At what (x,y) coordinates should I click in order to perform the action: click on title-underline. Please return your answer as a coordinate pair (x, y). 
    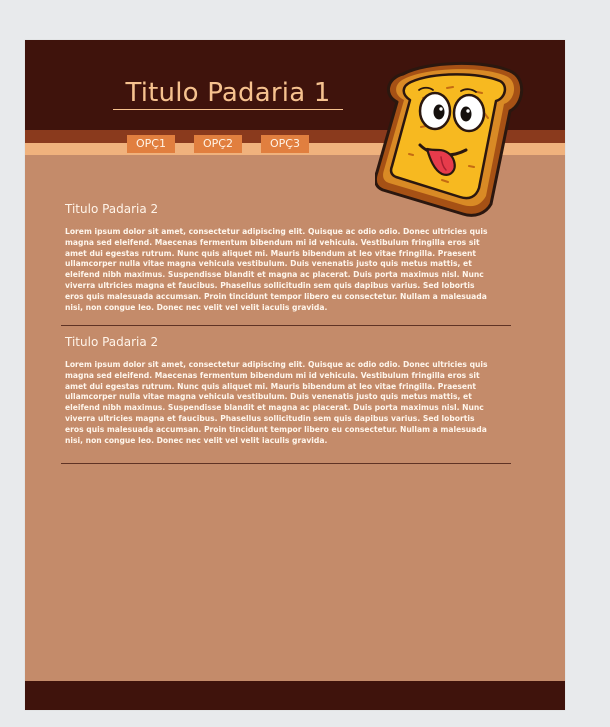
    Looking at the image, I should click on (228, 109).